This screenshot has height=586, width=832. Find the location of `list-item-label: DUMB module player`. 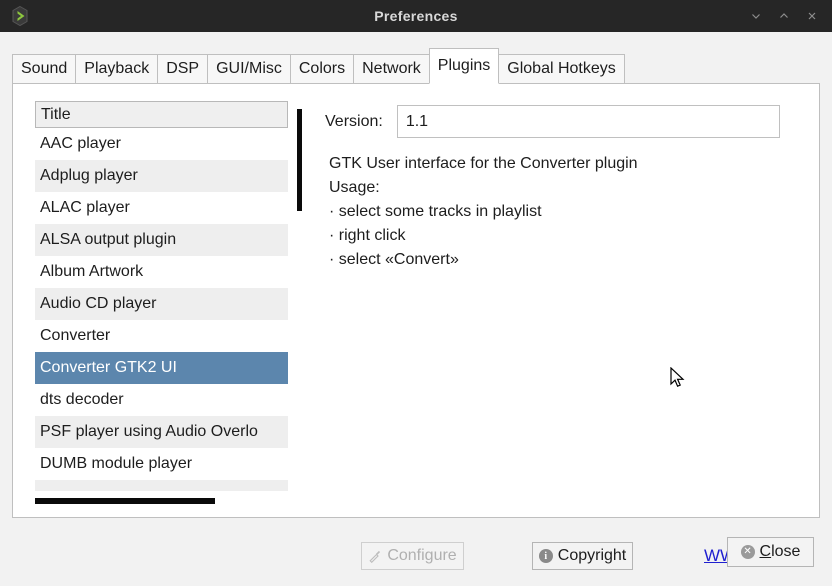

list-item-label: DUMB module player is located at coordinates (116, 463).